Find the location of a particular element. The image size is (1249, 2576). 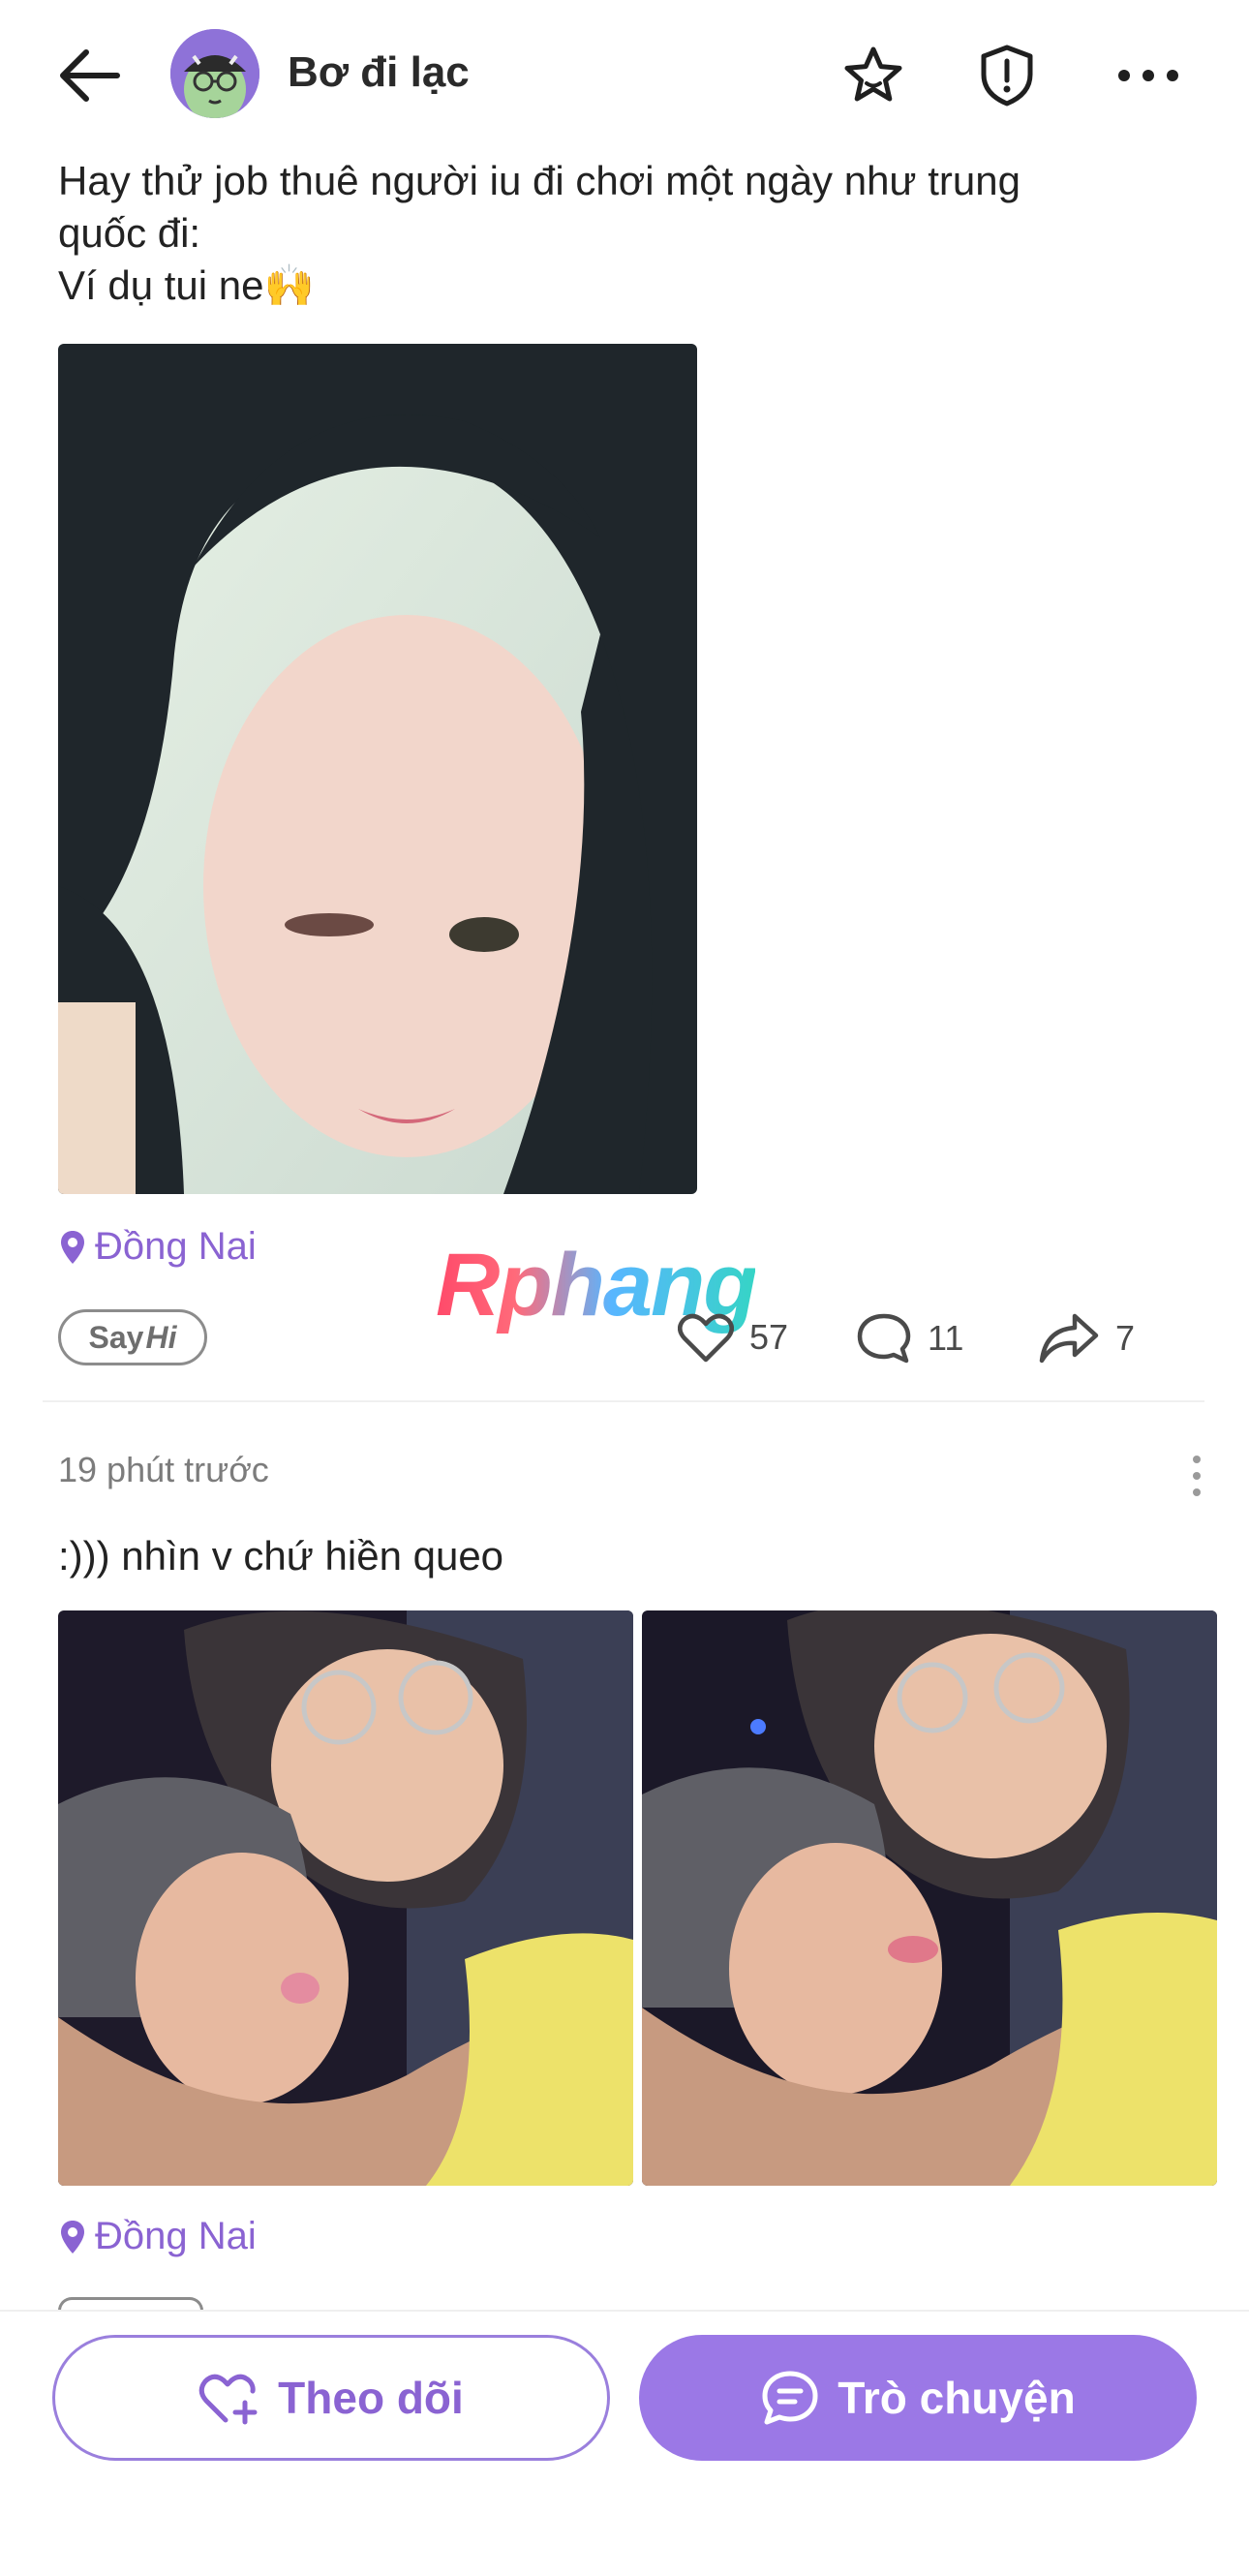

sayhi-say: Say is located at coordinates (116, 1337).